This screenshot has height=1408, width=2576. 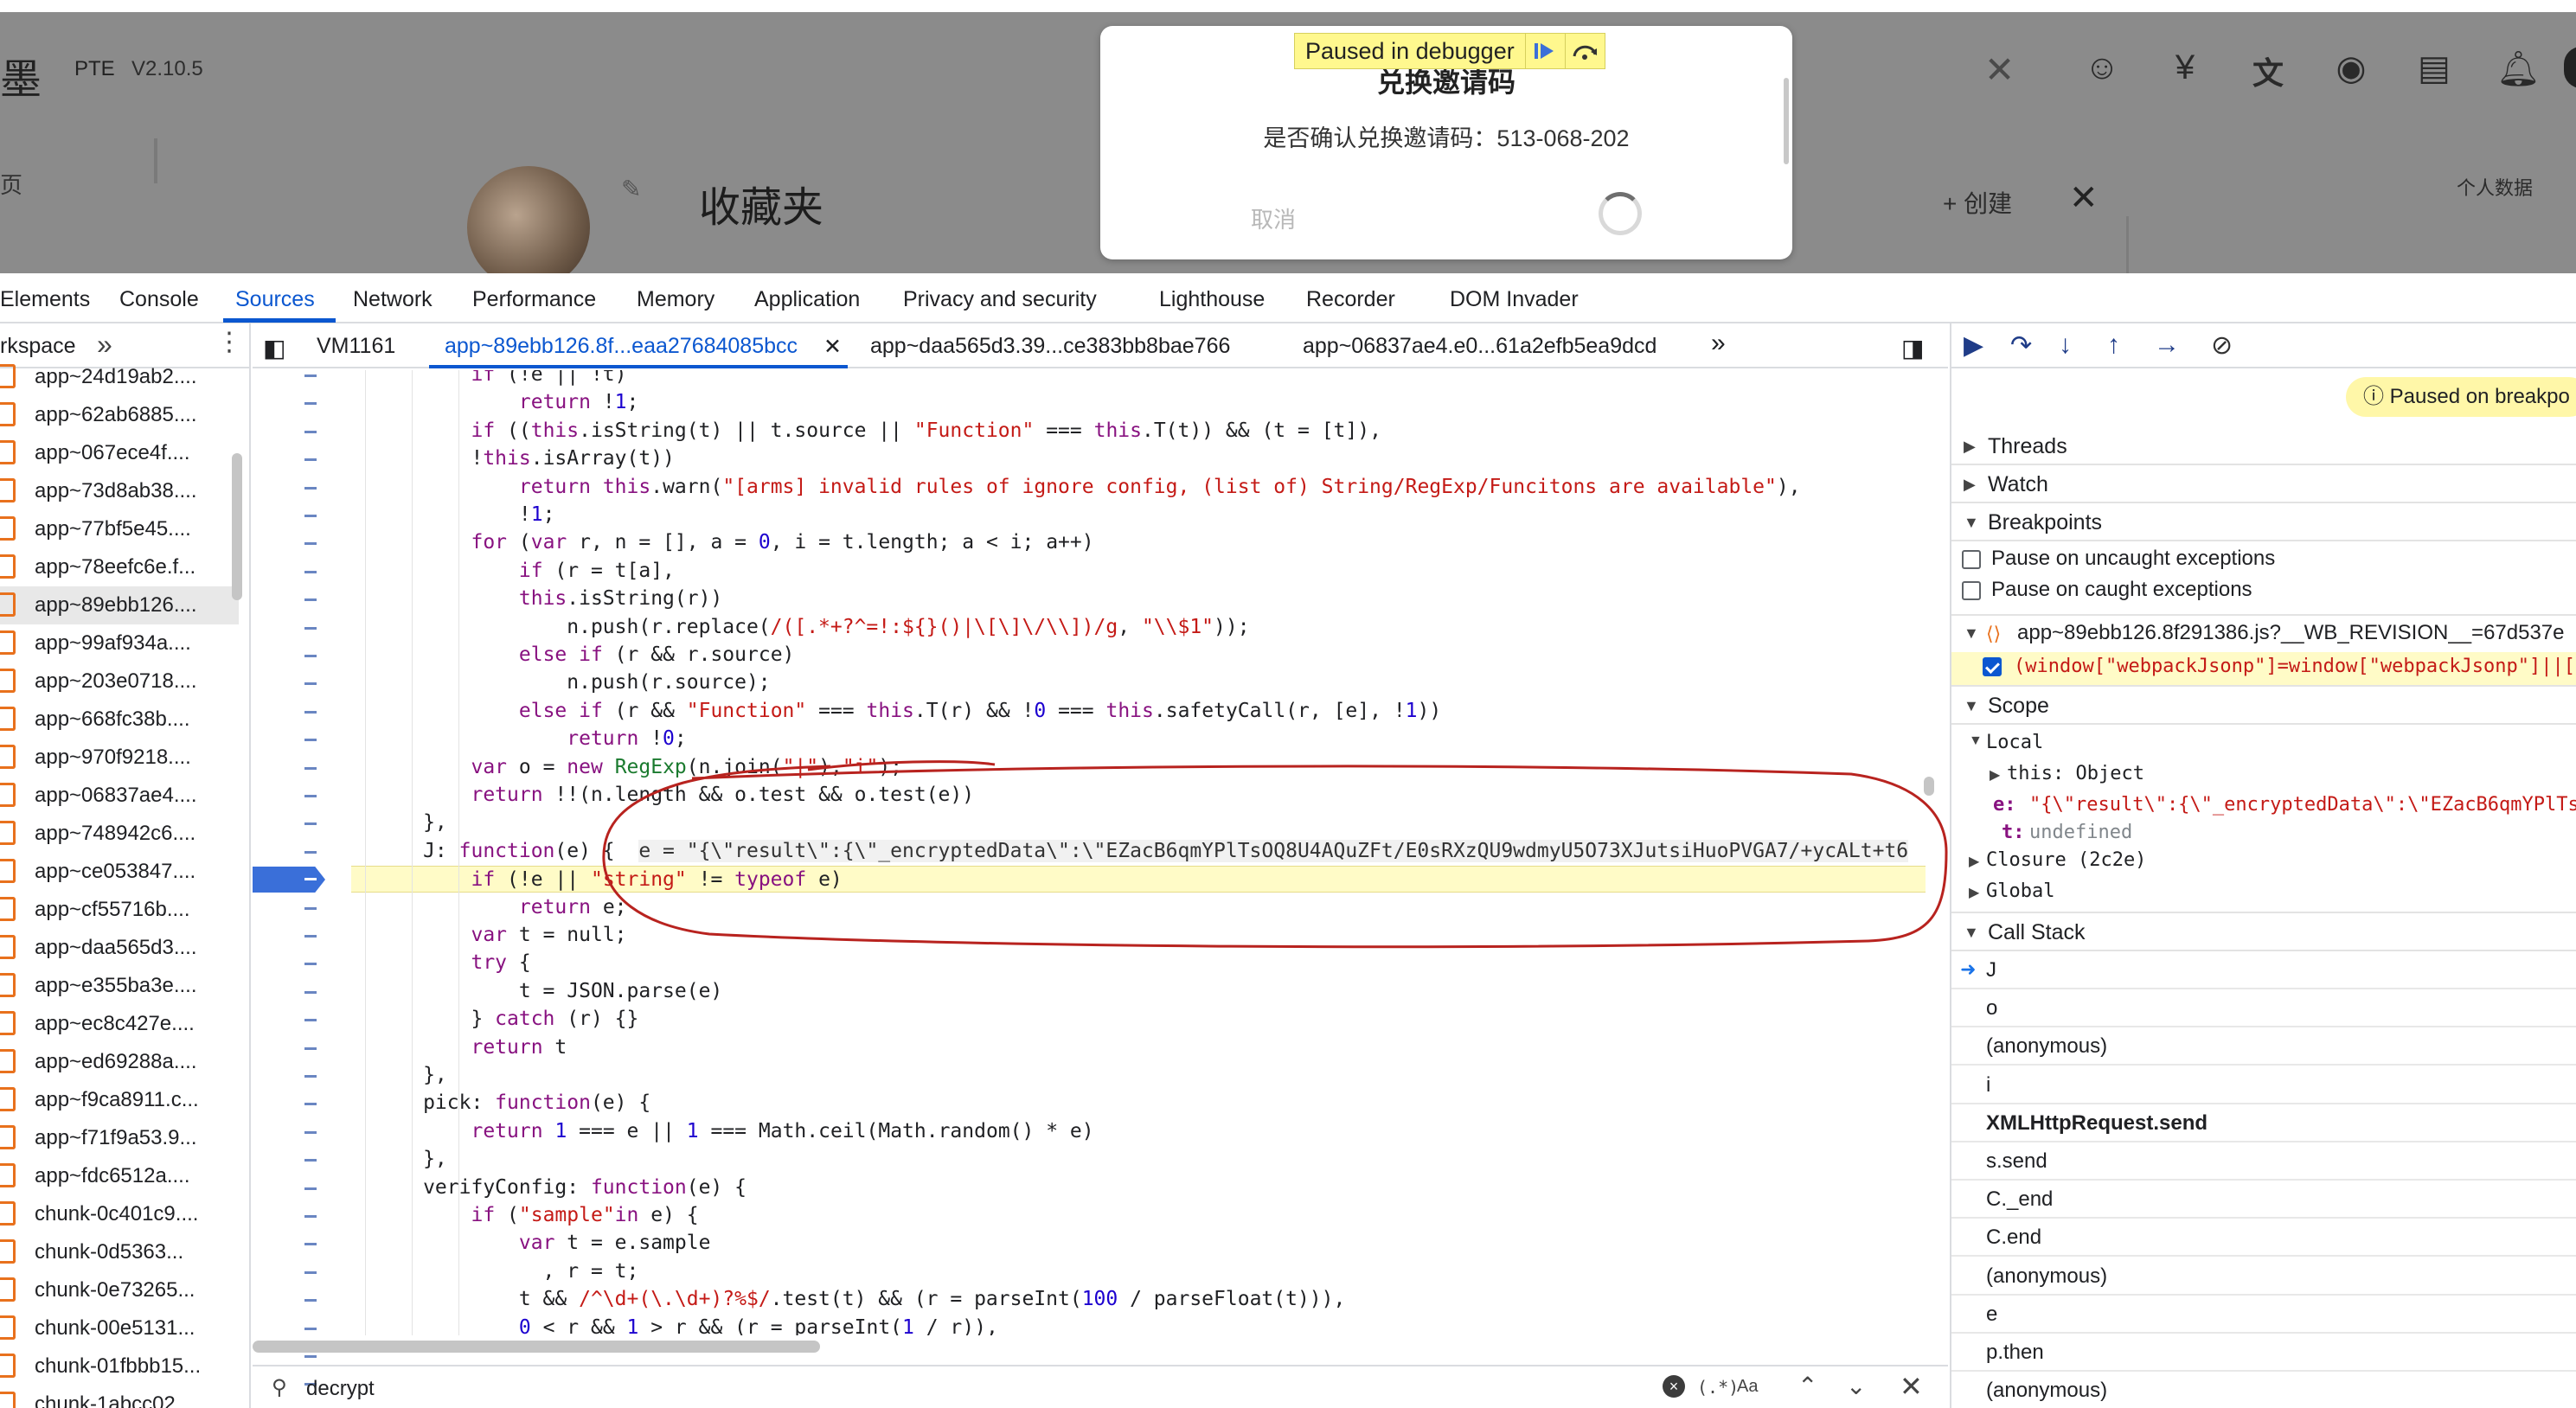 I want to click on tab-dom-invader: DOM Invader, so click(x=1514, y=299).